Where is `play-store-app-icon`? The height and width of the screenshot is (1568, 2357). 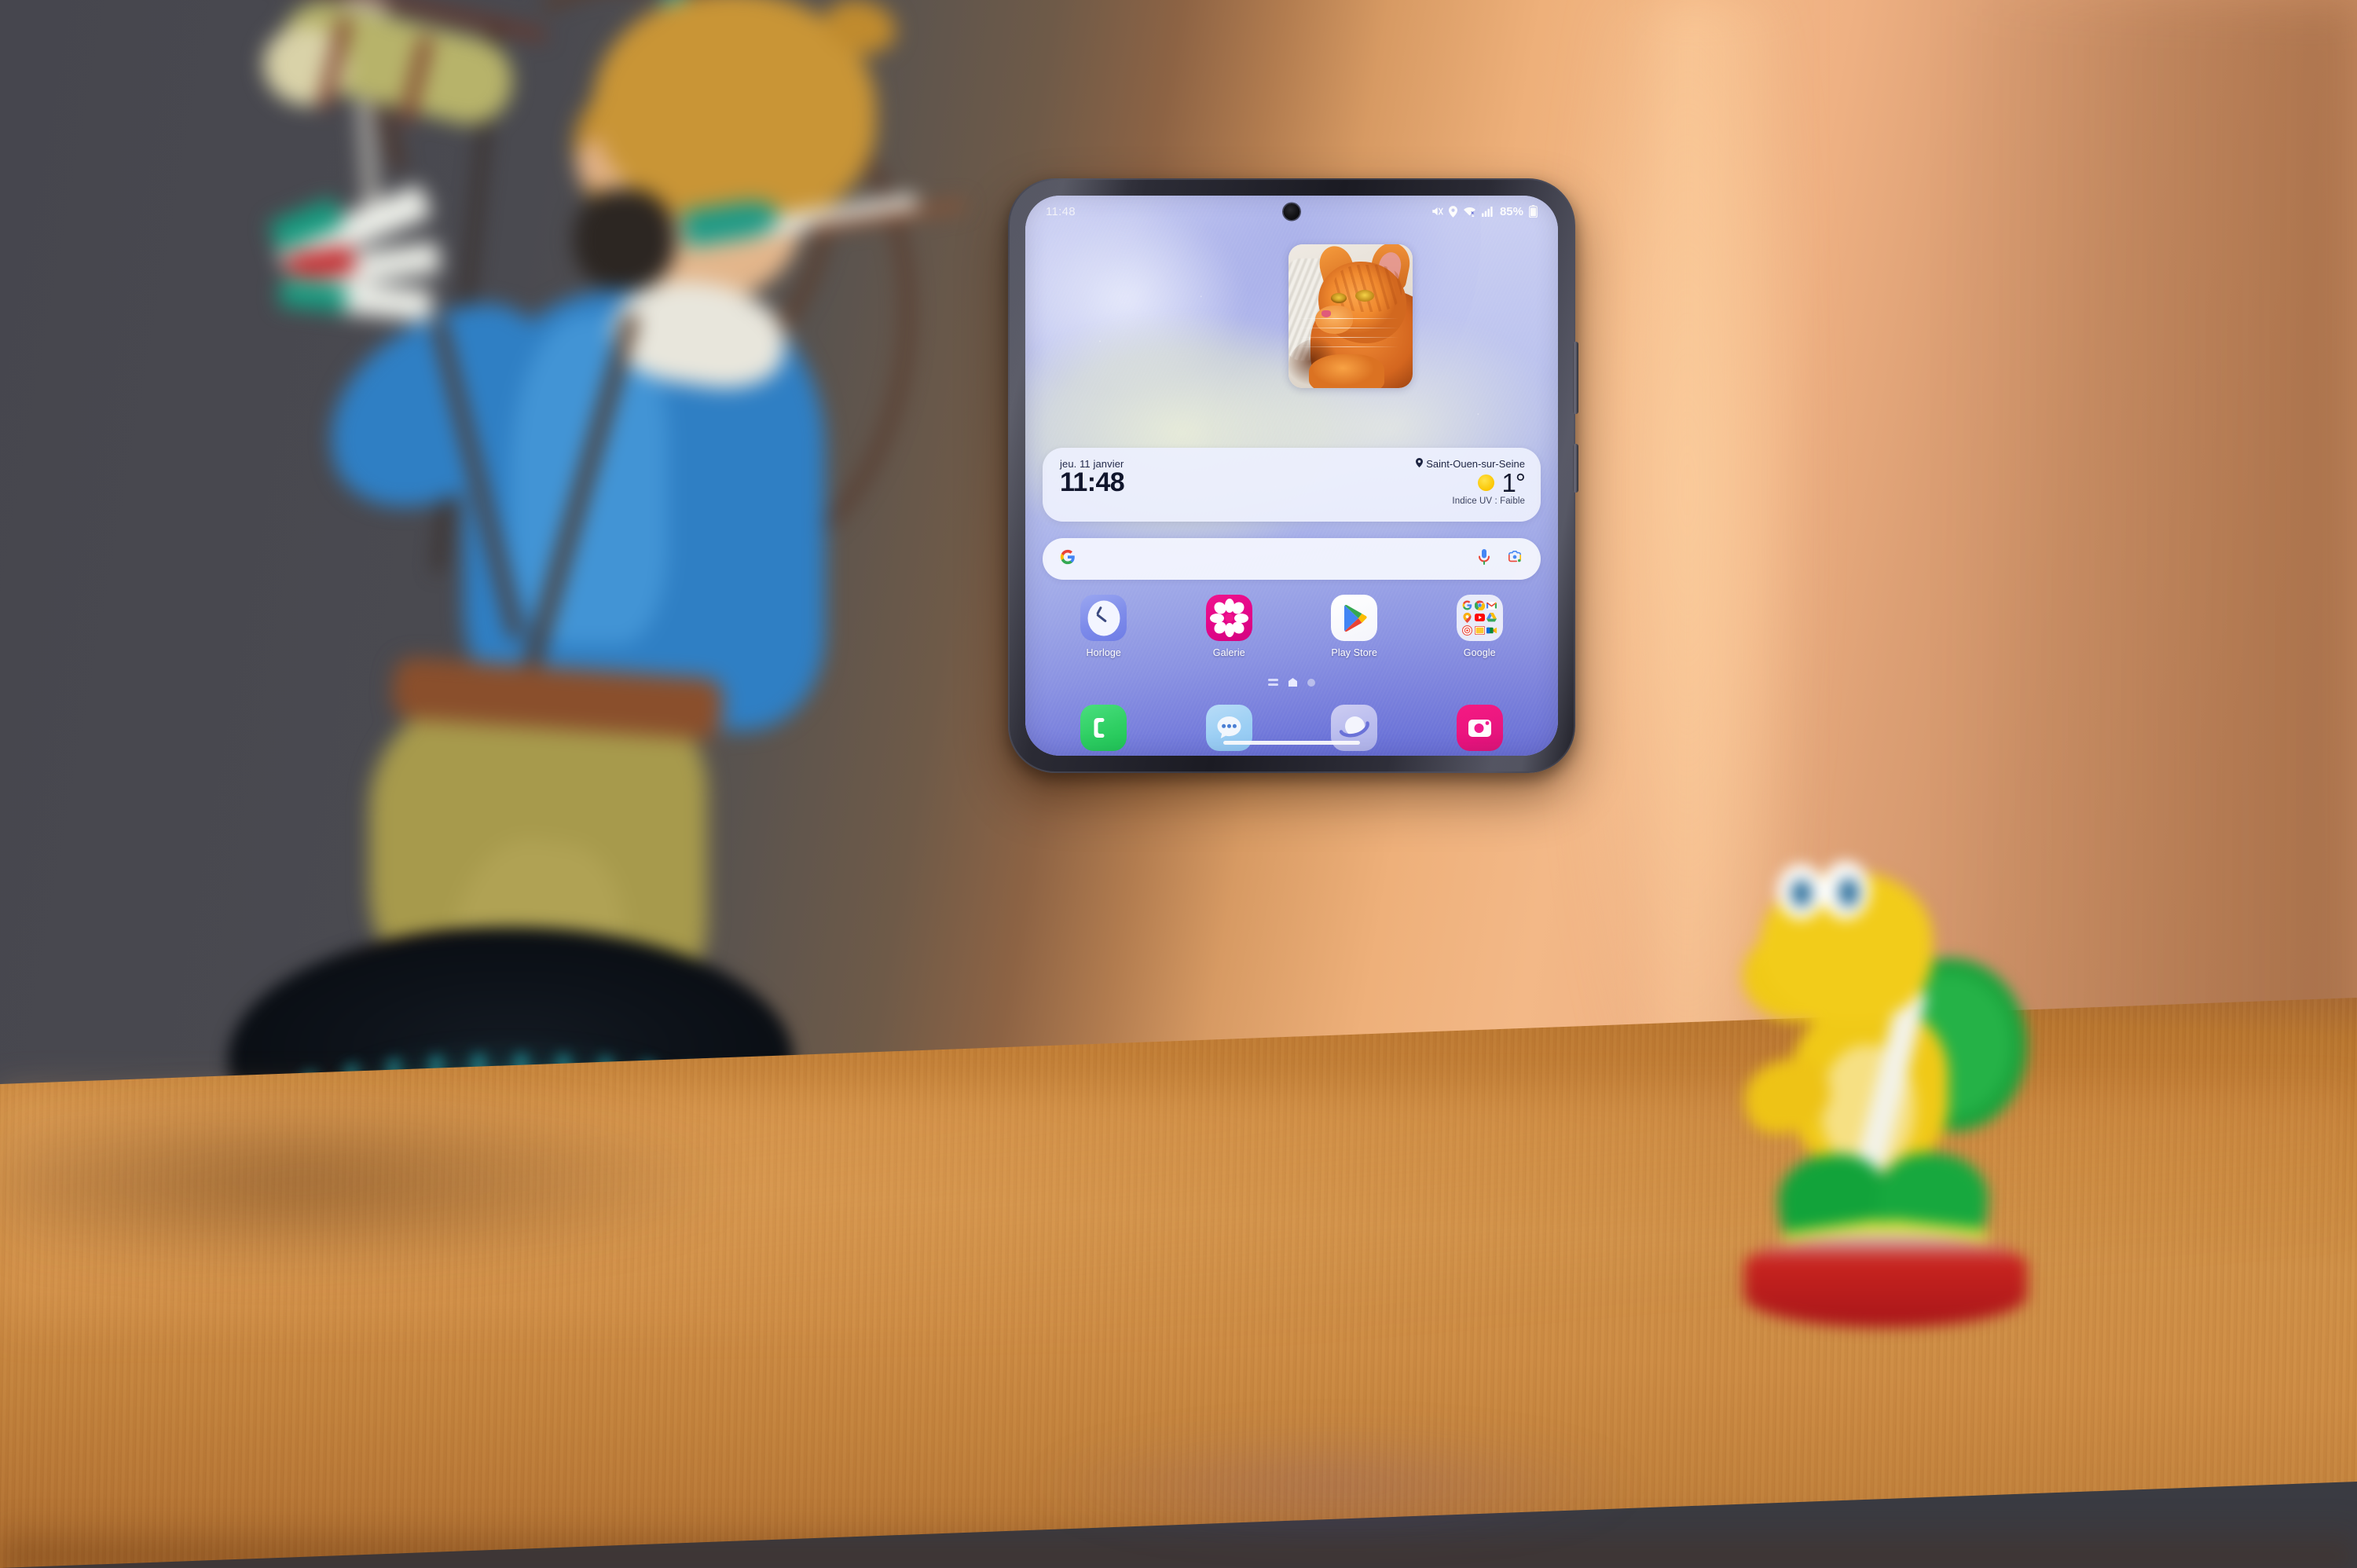 play-store-app-icon is located at coordinates (1354, 618).